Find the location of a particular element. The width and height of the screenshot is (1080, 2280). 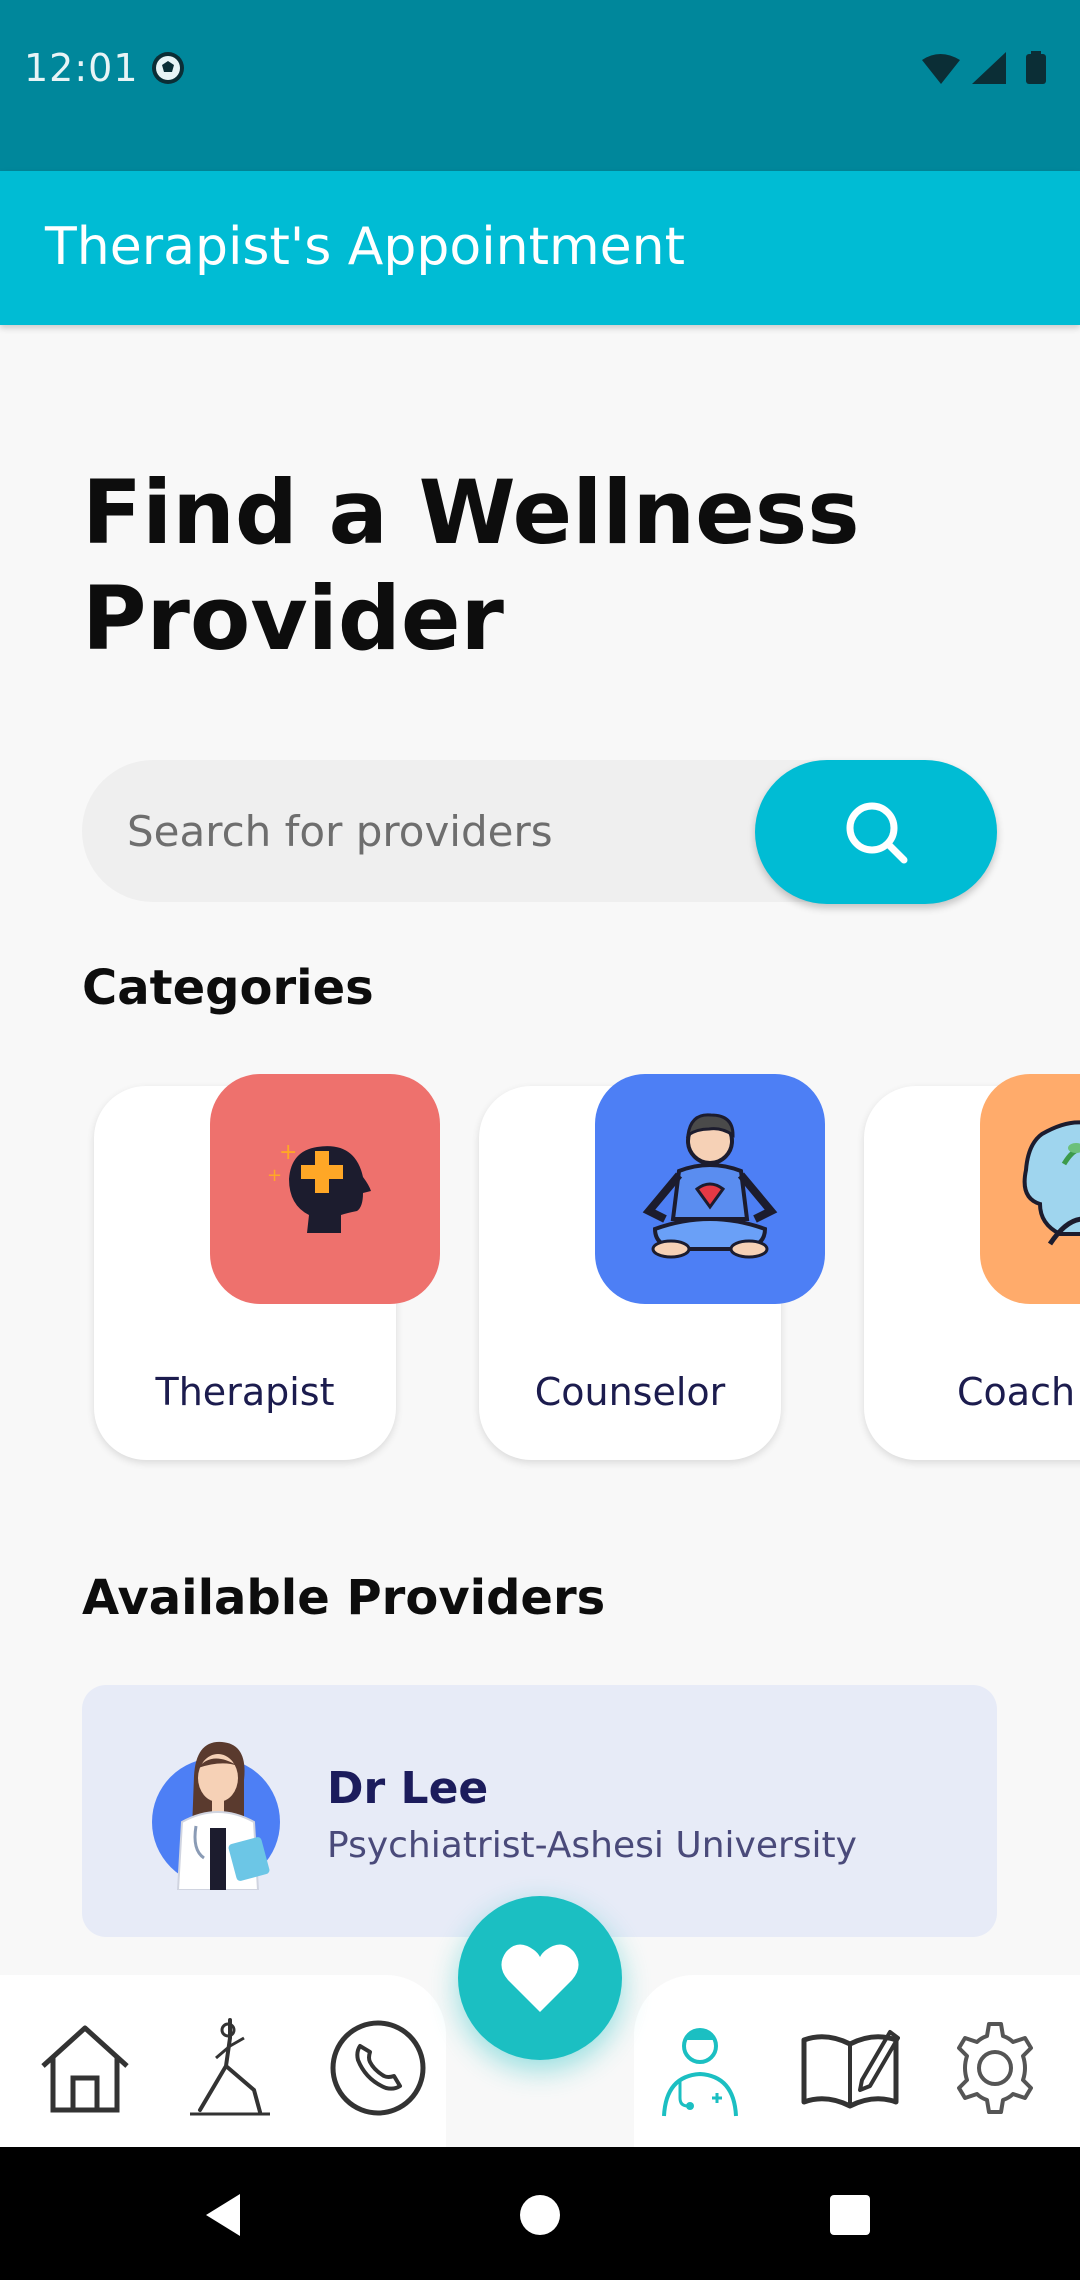

nav-phone is located at coordinates (378, 2068).